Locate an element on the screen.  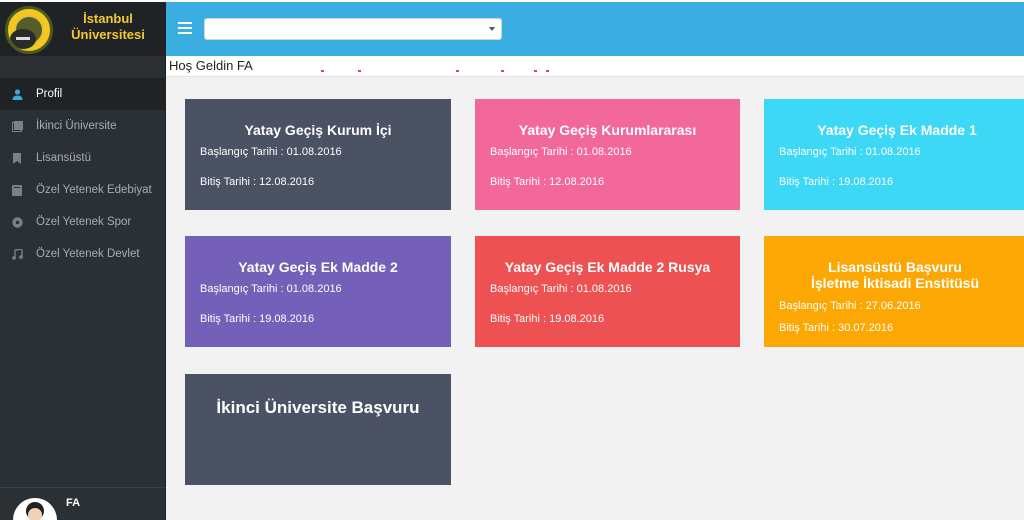
sidebar-item-label: Özel Yetenek Spor is located at coordinates (84, 222).